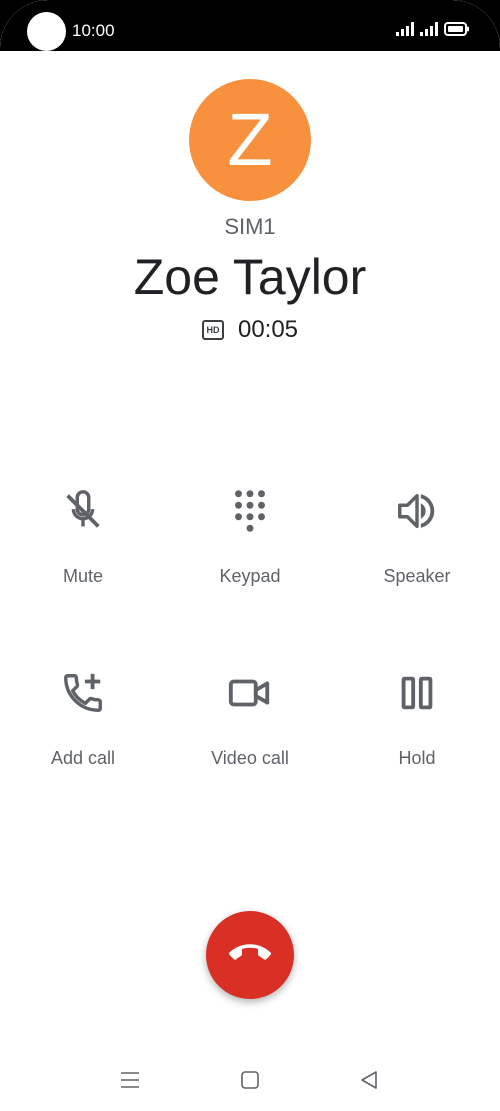  What do you see at coordinates (212, 330) in the screenshot?
I see `hd-icon: HD` at bounding box center [212, 330].